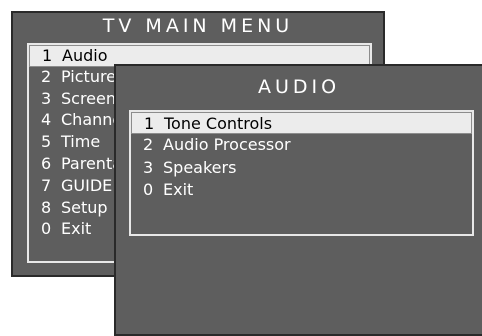 The image size is (482, 336). I want to click on menu-item-label: Audio Processor, so click(227, 145).